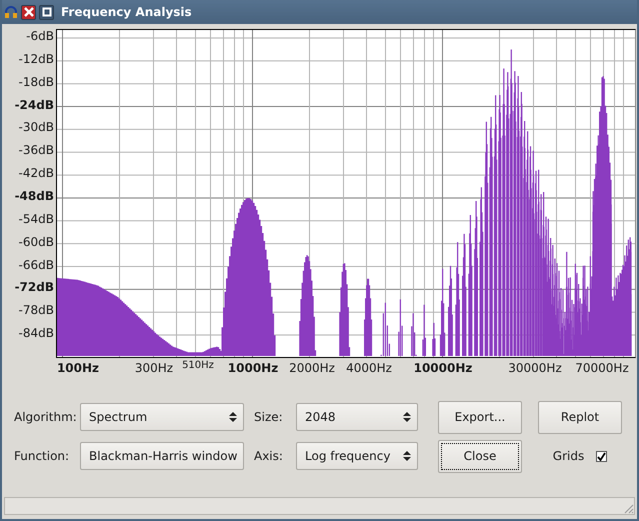 Image resolution: width=639 pixels, height=521 pixels. What do you see at coordinates (36, 173) in the screenshot?
I see `axis-label: -42dB` at bounding box center [36, 173].